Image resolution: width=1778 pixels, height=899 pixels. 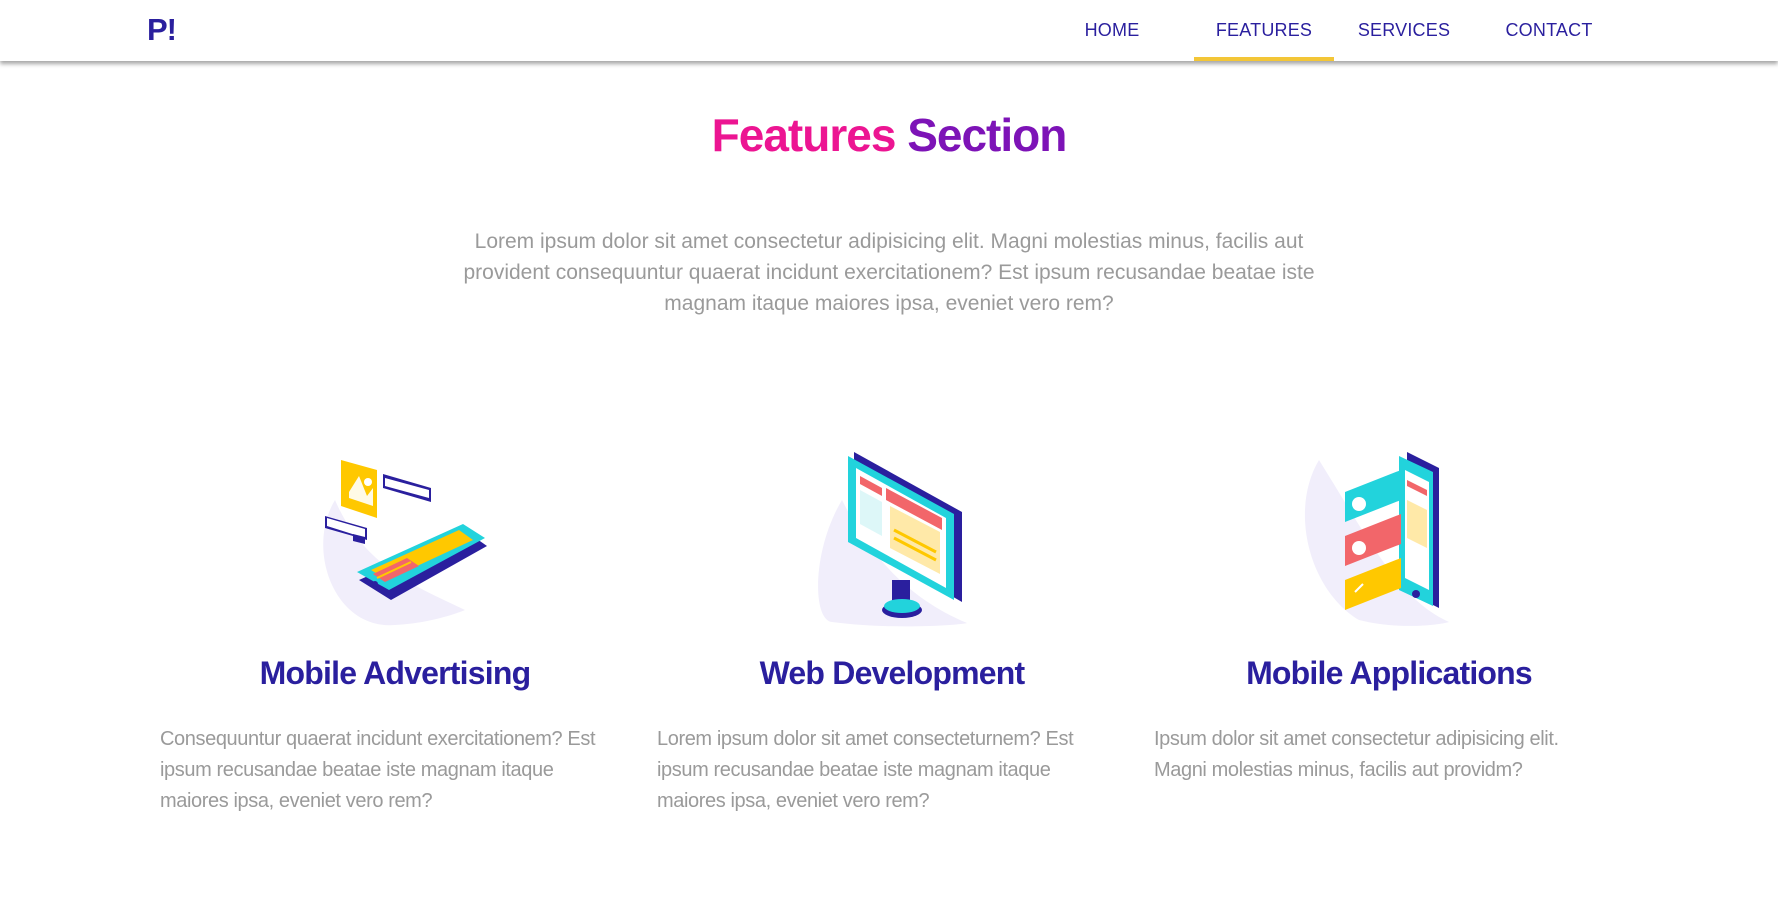 I want to click on section-title: Features Section, so click(x=889, y=135).